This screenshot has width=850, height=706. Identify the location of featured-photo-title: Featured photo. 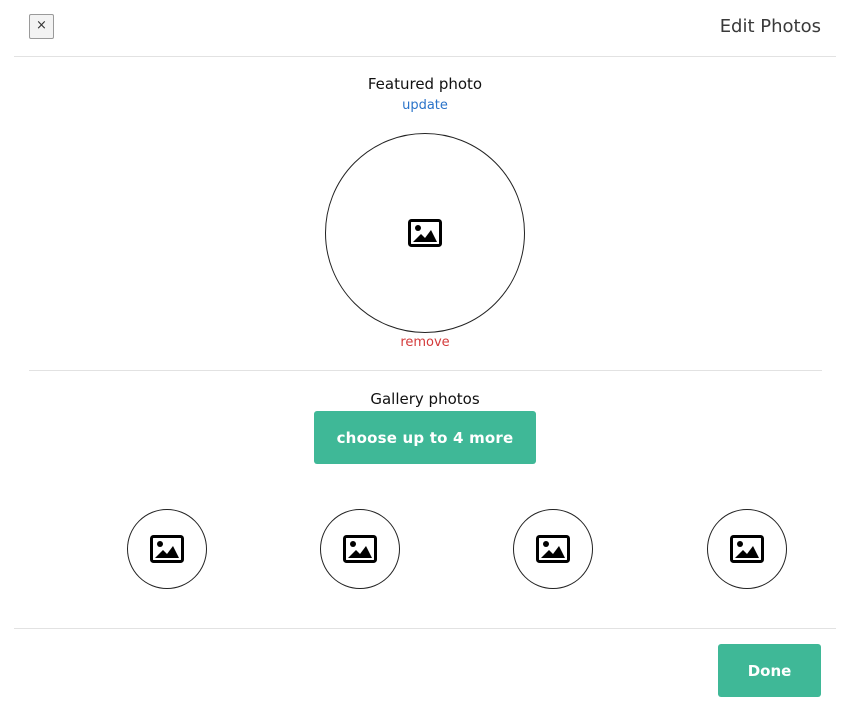
(425, 84).